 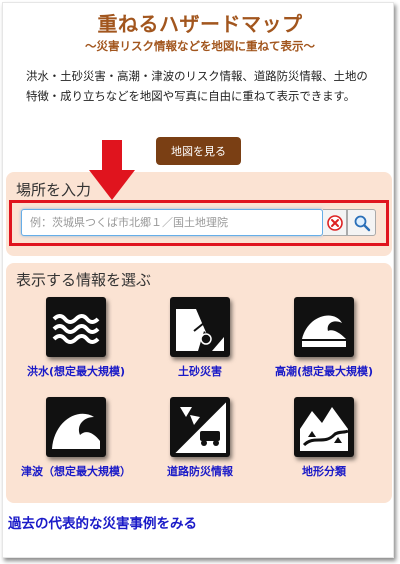 What do you see at coordinates (112, 170) in the screenshot?
I see `down-arrow-icon` at bounding box center [112, 170].